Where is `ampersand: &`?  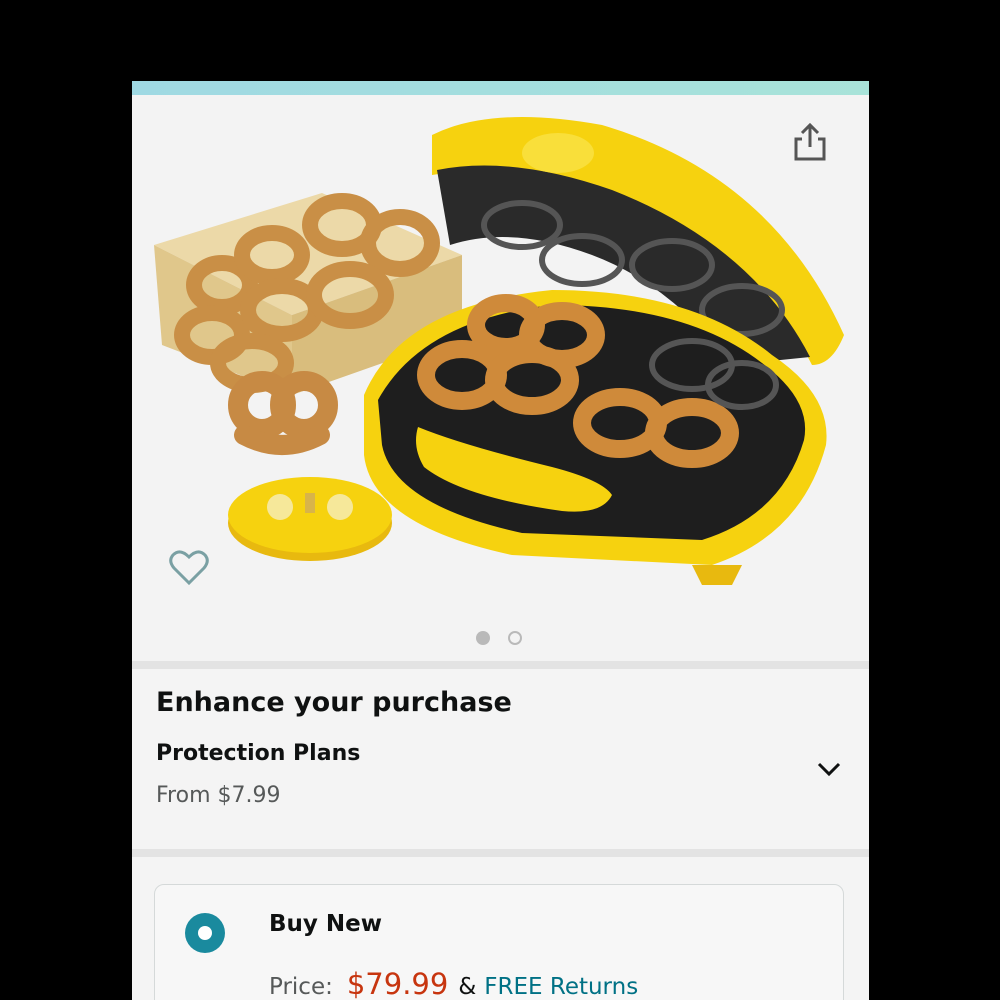 ampersand: & is located at coordinates (467, 987).